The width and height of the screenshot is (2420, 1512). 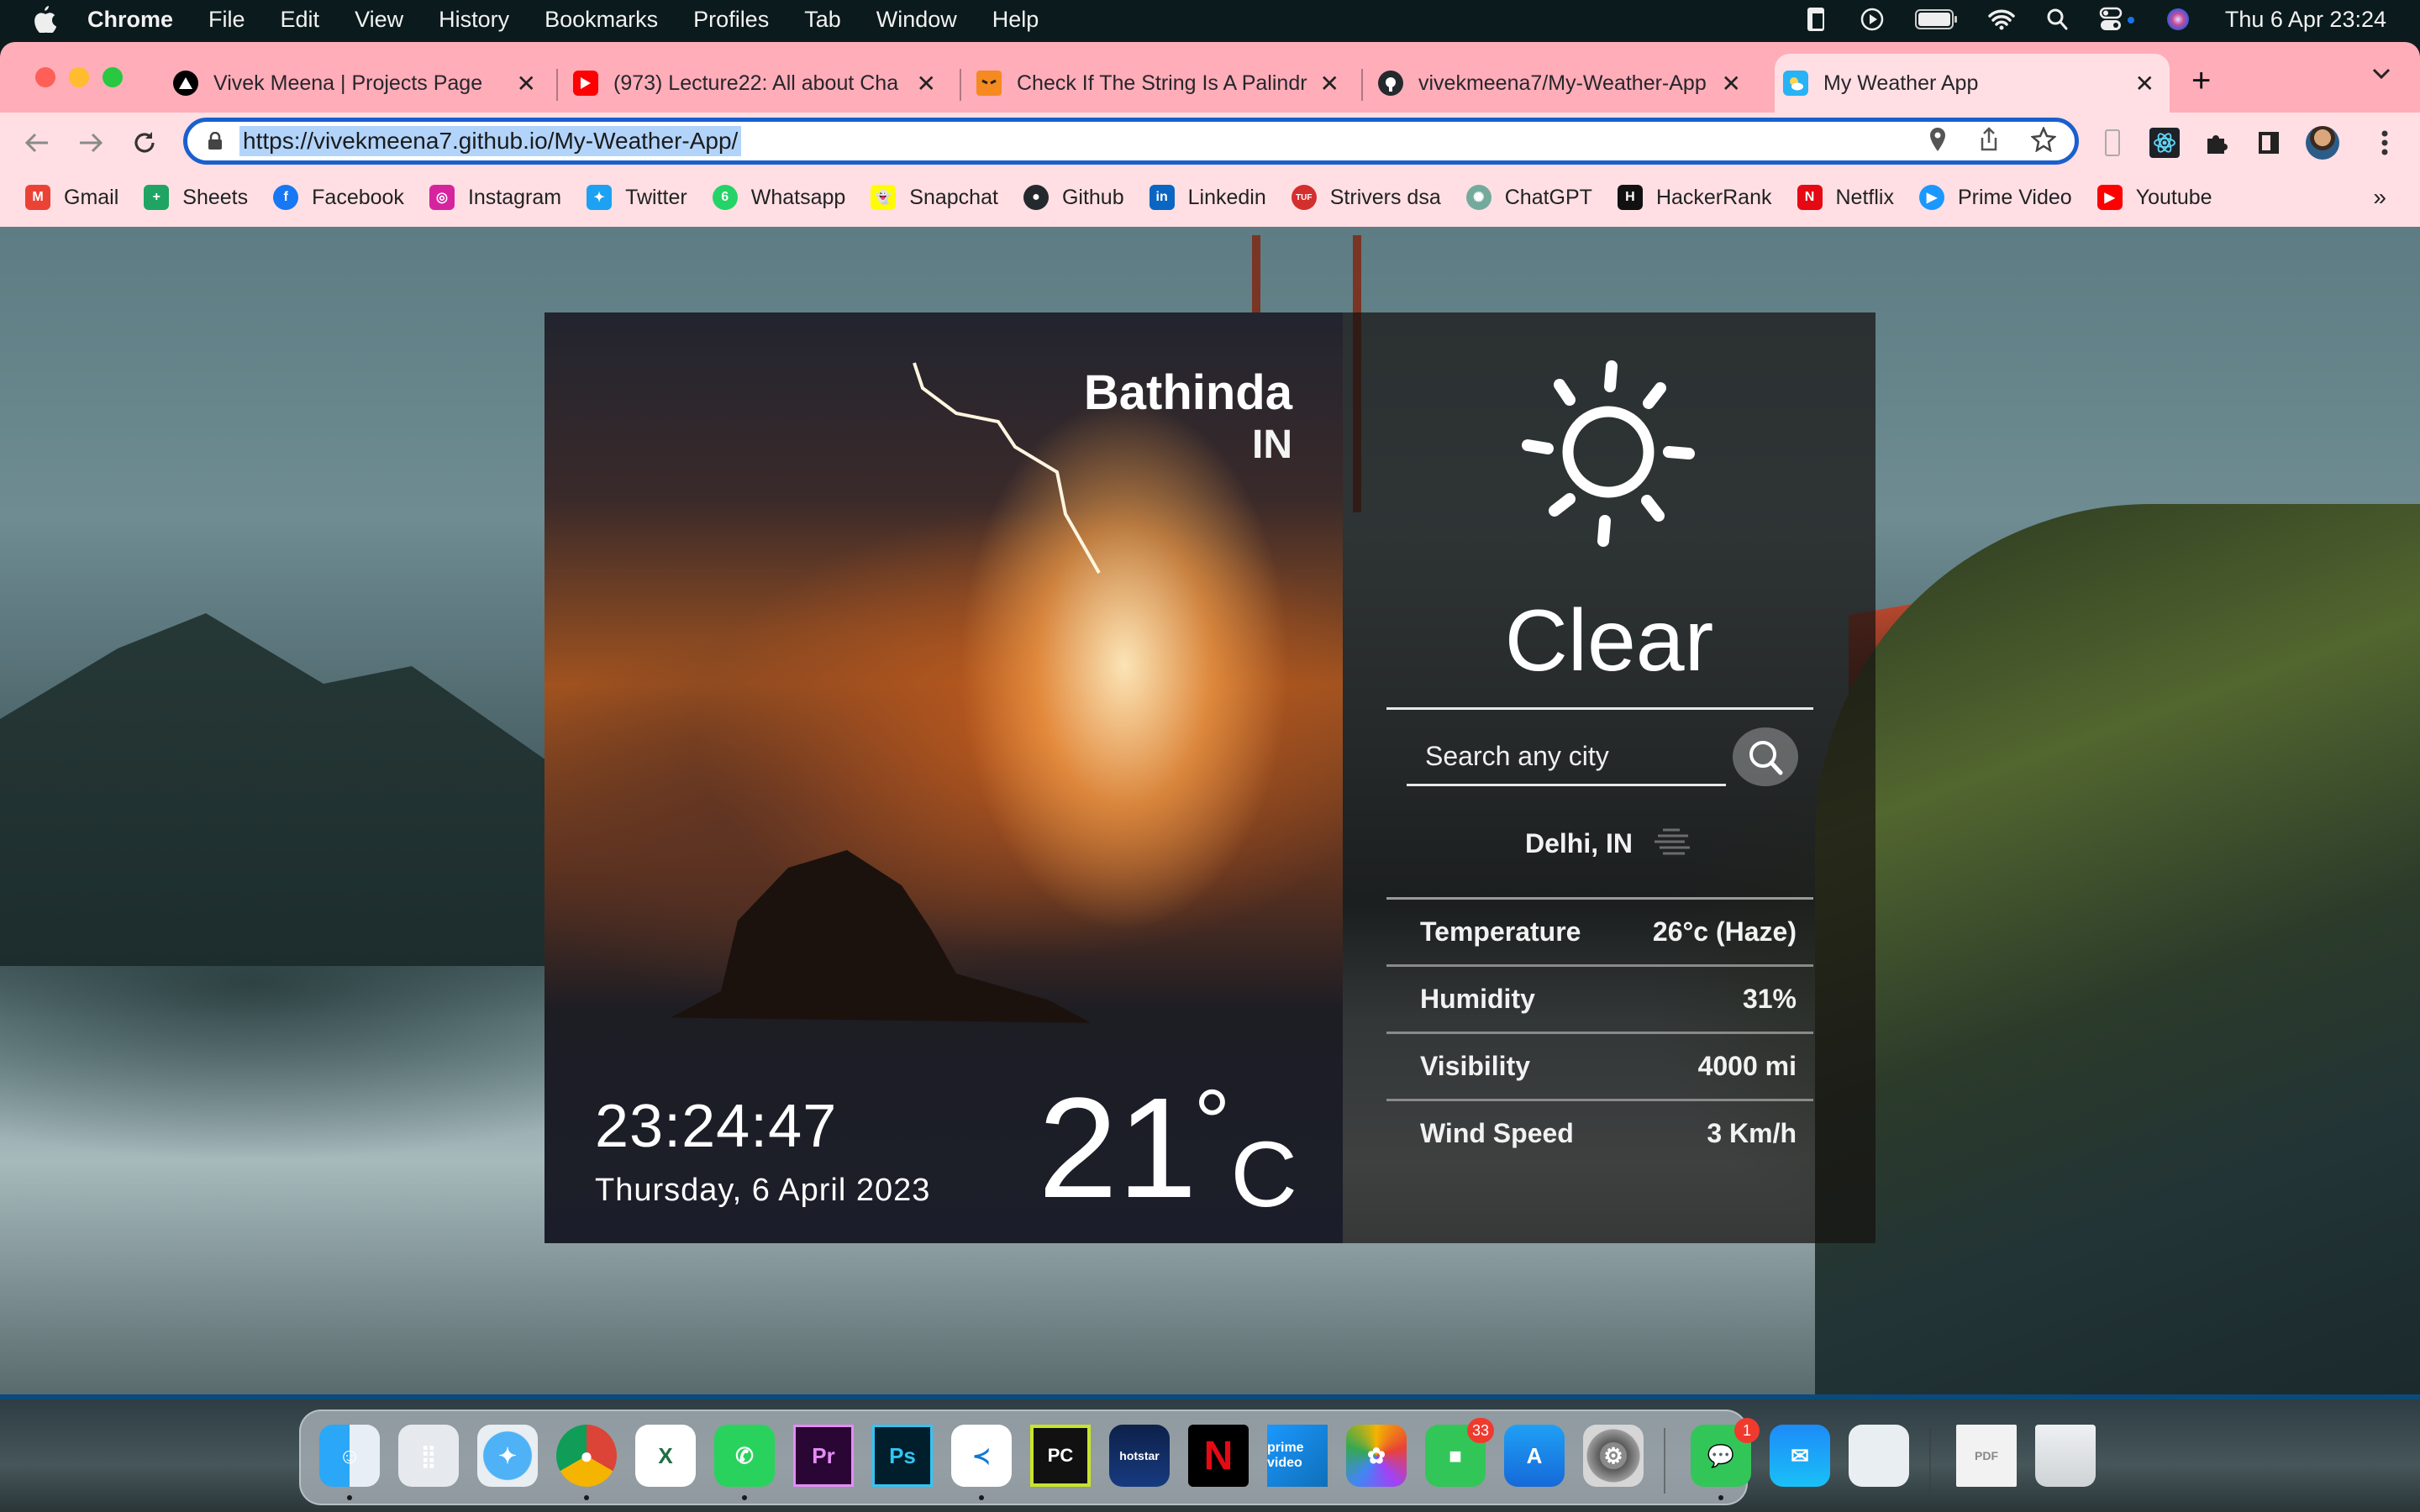 I want to click on dock-app-messages: 💬 1, so click(x=1726, y=1452).